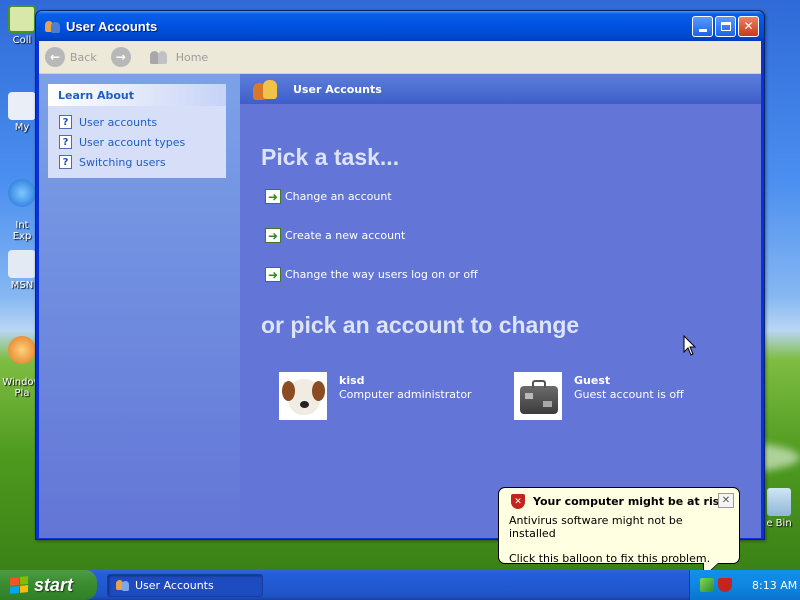  What do you see at coordinates (400, 26) in the screenshot?
I see `title-bar: User Accounts ✕` at bounding box center [400, 26].